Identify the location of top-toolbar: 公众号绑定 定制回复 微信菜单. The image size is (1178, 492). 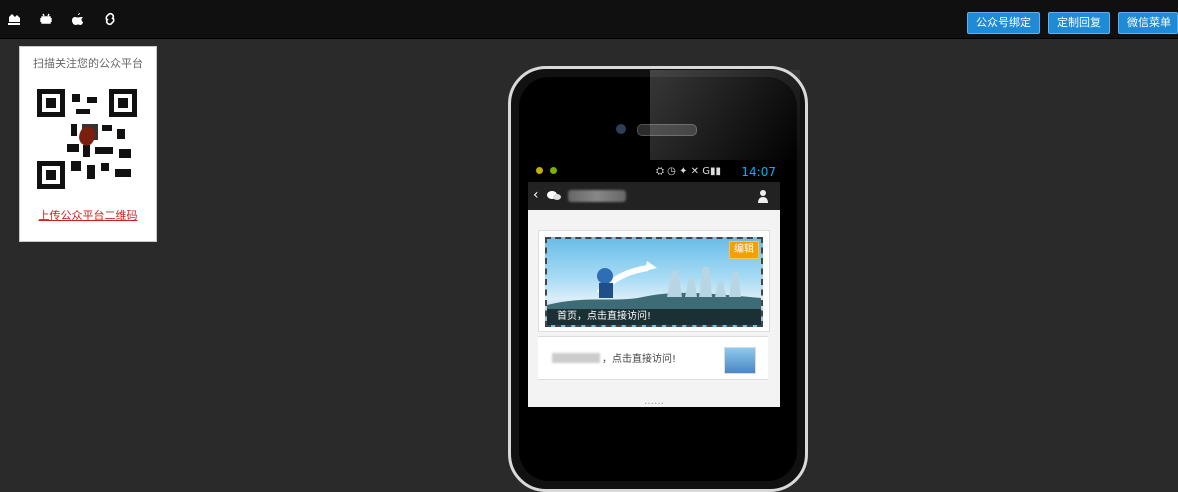
(589, 19).